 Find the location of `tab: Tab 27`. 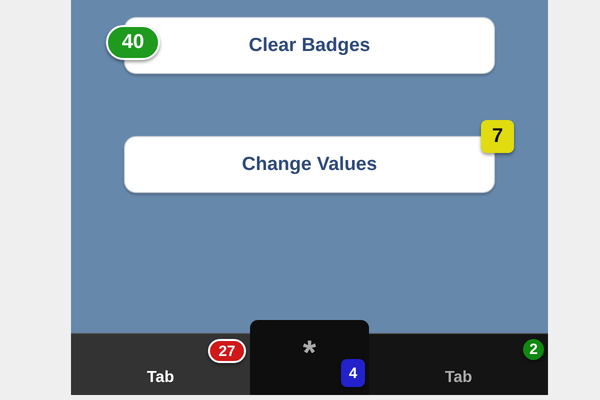

tab: Tab 27 is located at coordinates (160, 364).